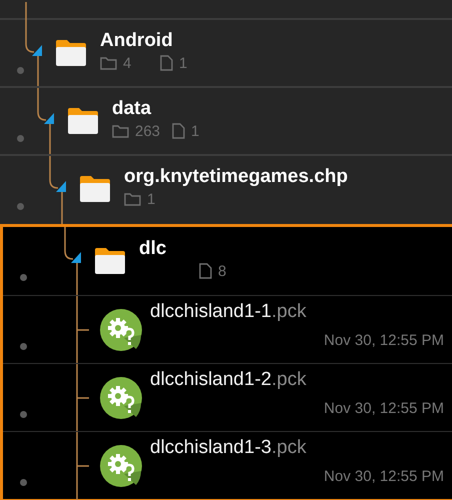 The image size is (452, 500). I want to click on folder-name: data, so click(132, 109).